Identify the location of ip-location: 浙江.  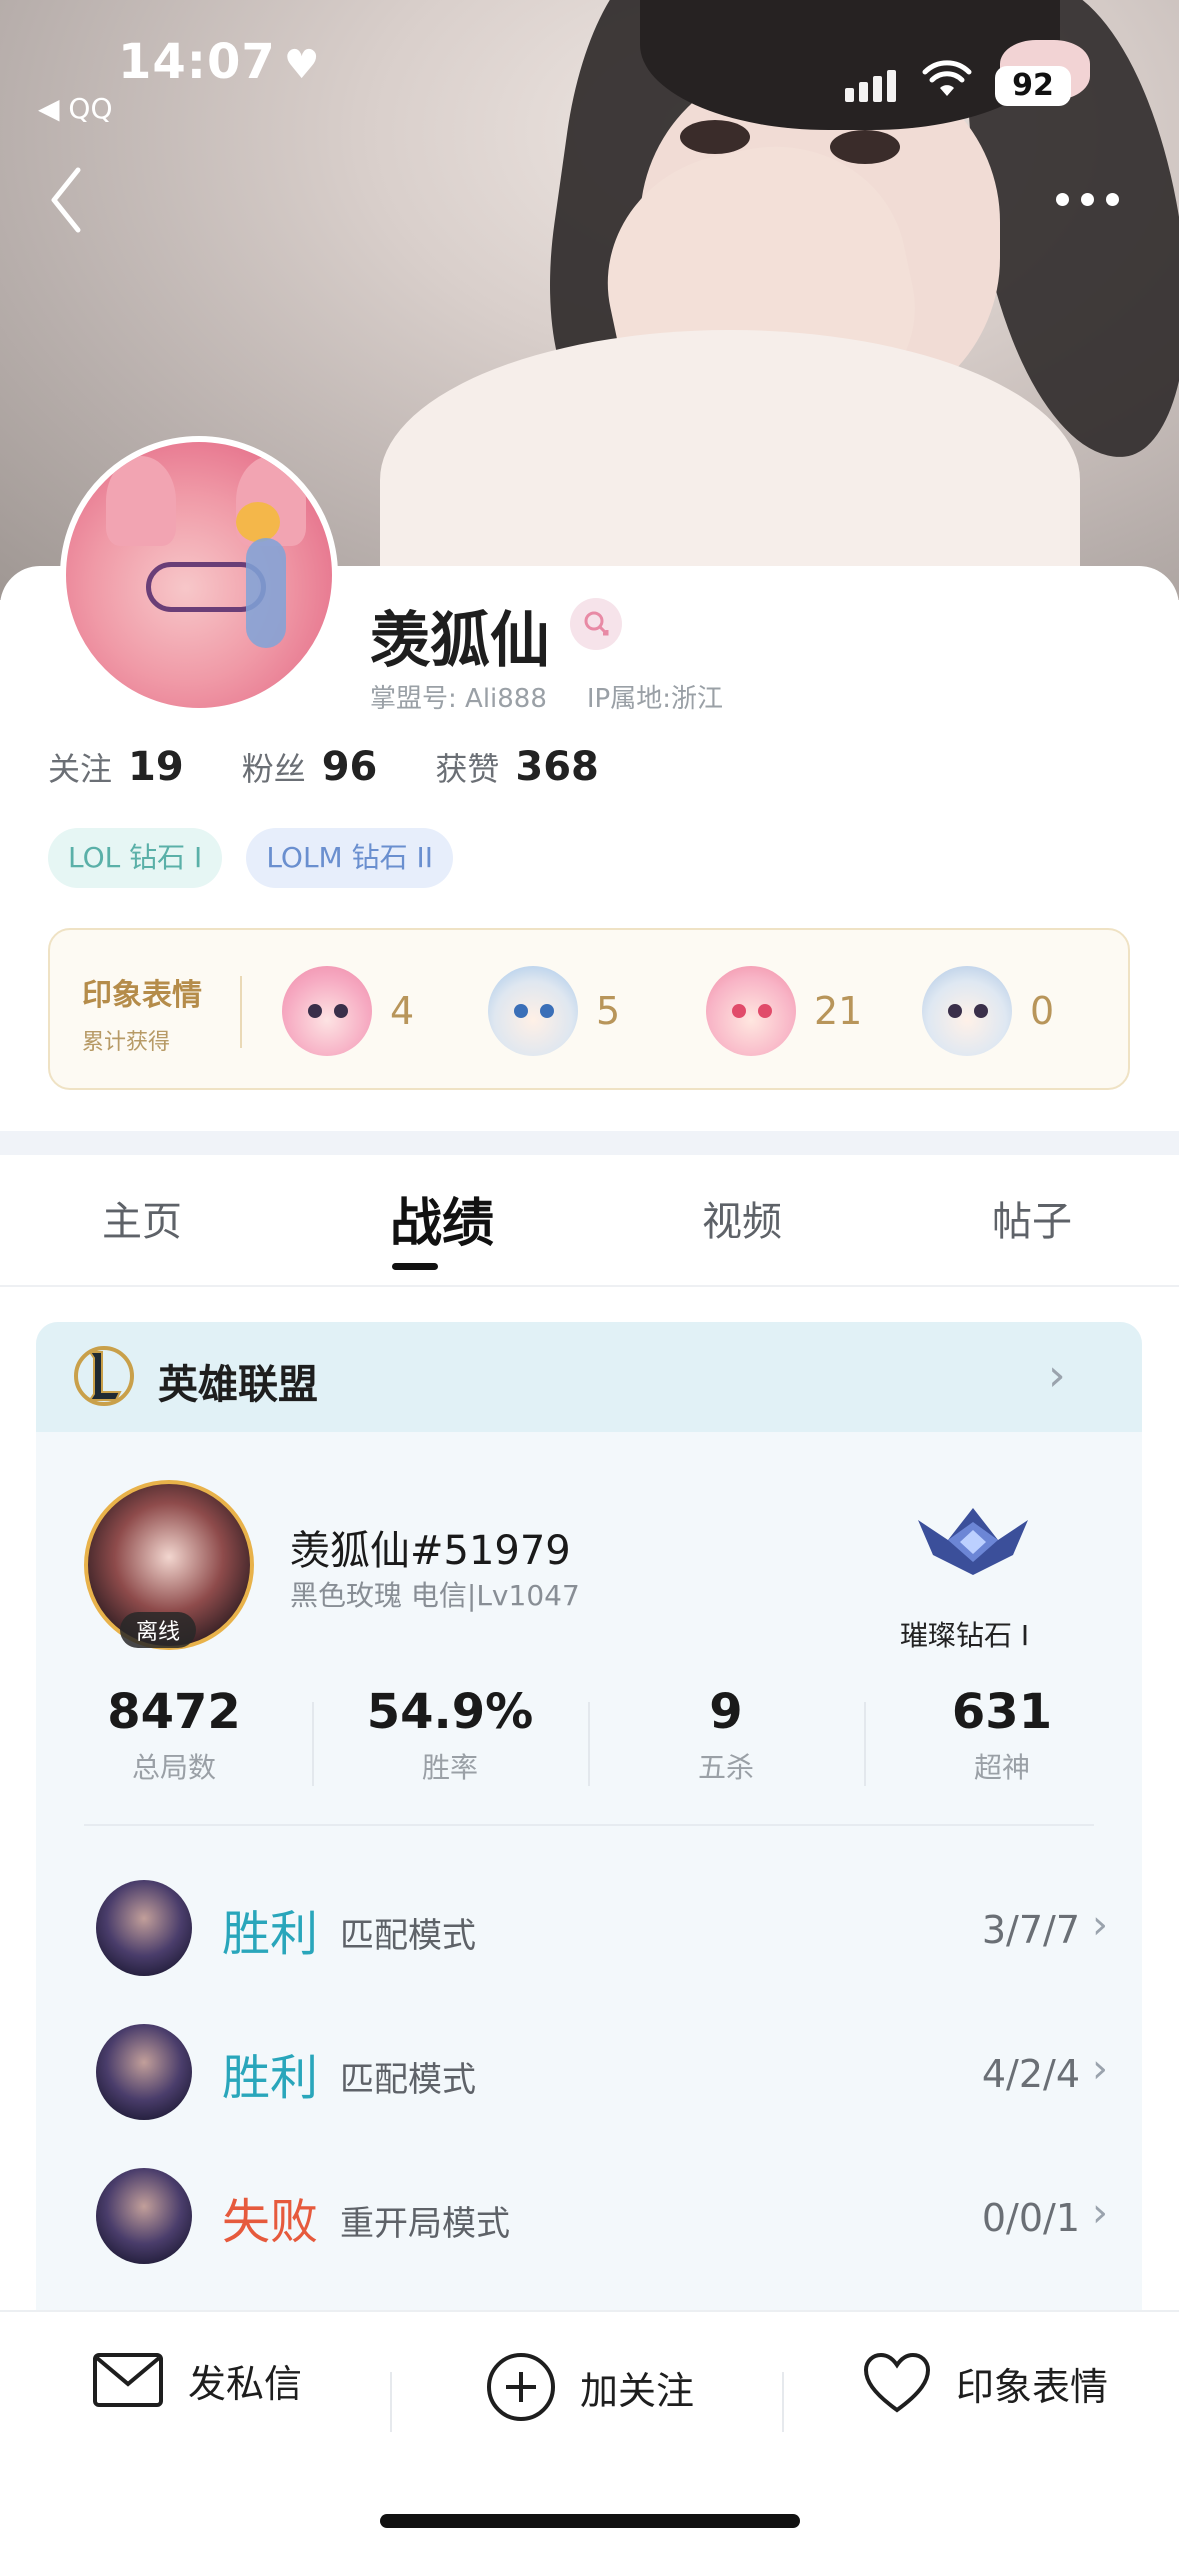
(697, 699).